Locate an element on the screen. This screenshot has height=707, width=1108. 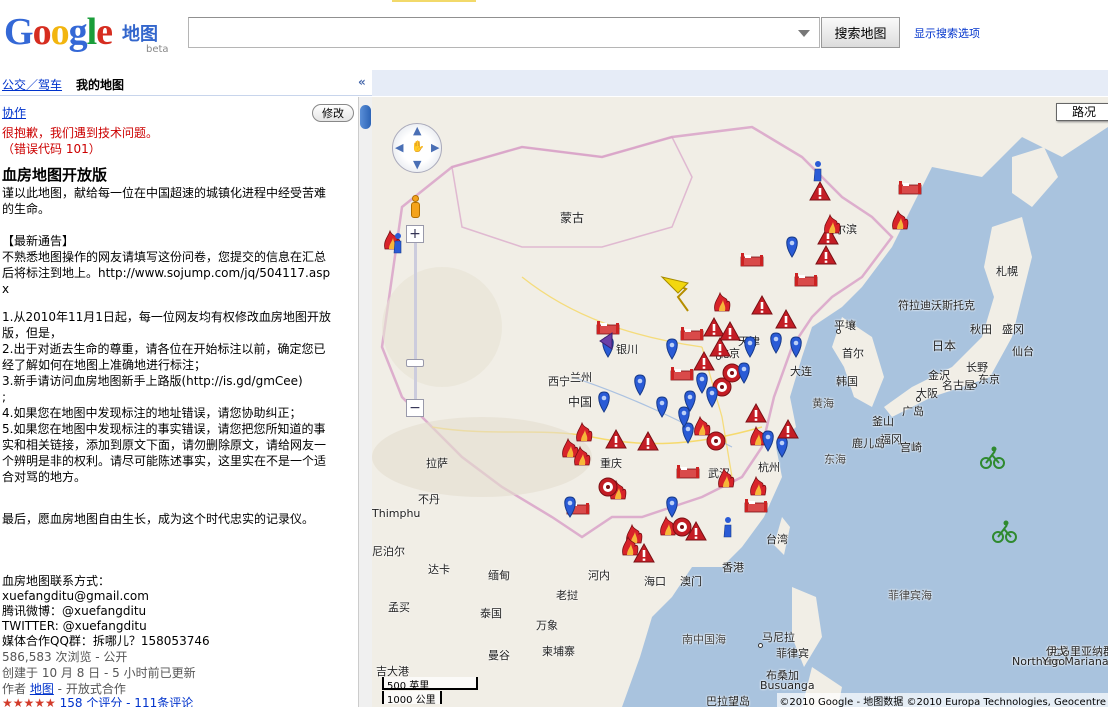
pan-left-icon: ◀ is located at coordinates (399, 147).